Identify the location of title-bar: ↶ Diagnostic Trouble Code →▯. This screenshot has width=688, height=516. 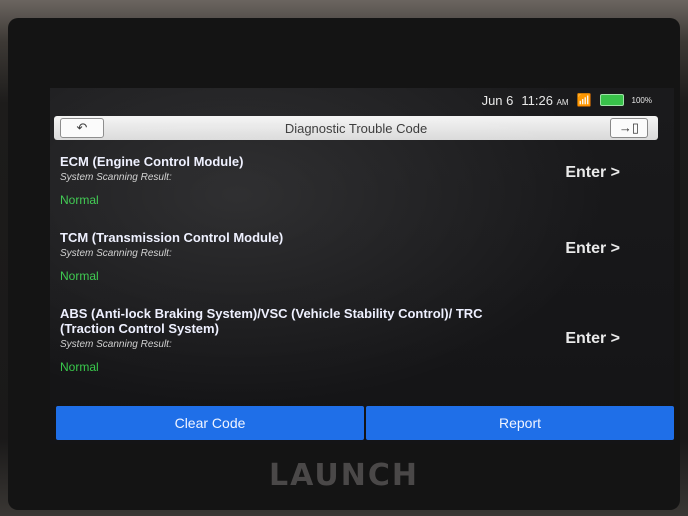
(356, 128).